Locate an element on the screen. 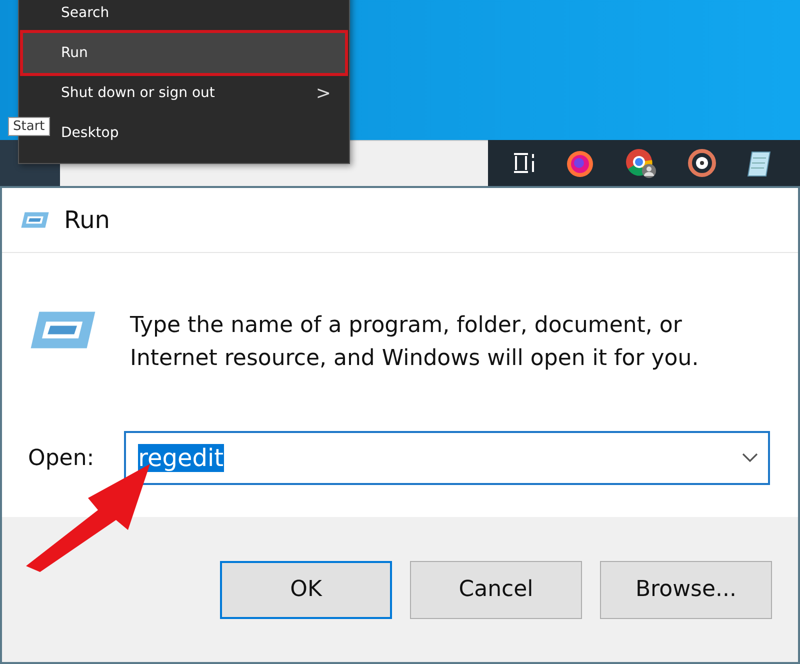  tooltip: Start is located at coordinates (29, 126).